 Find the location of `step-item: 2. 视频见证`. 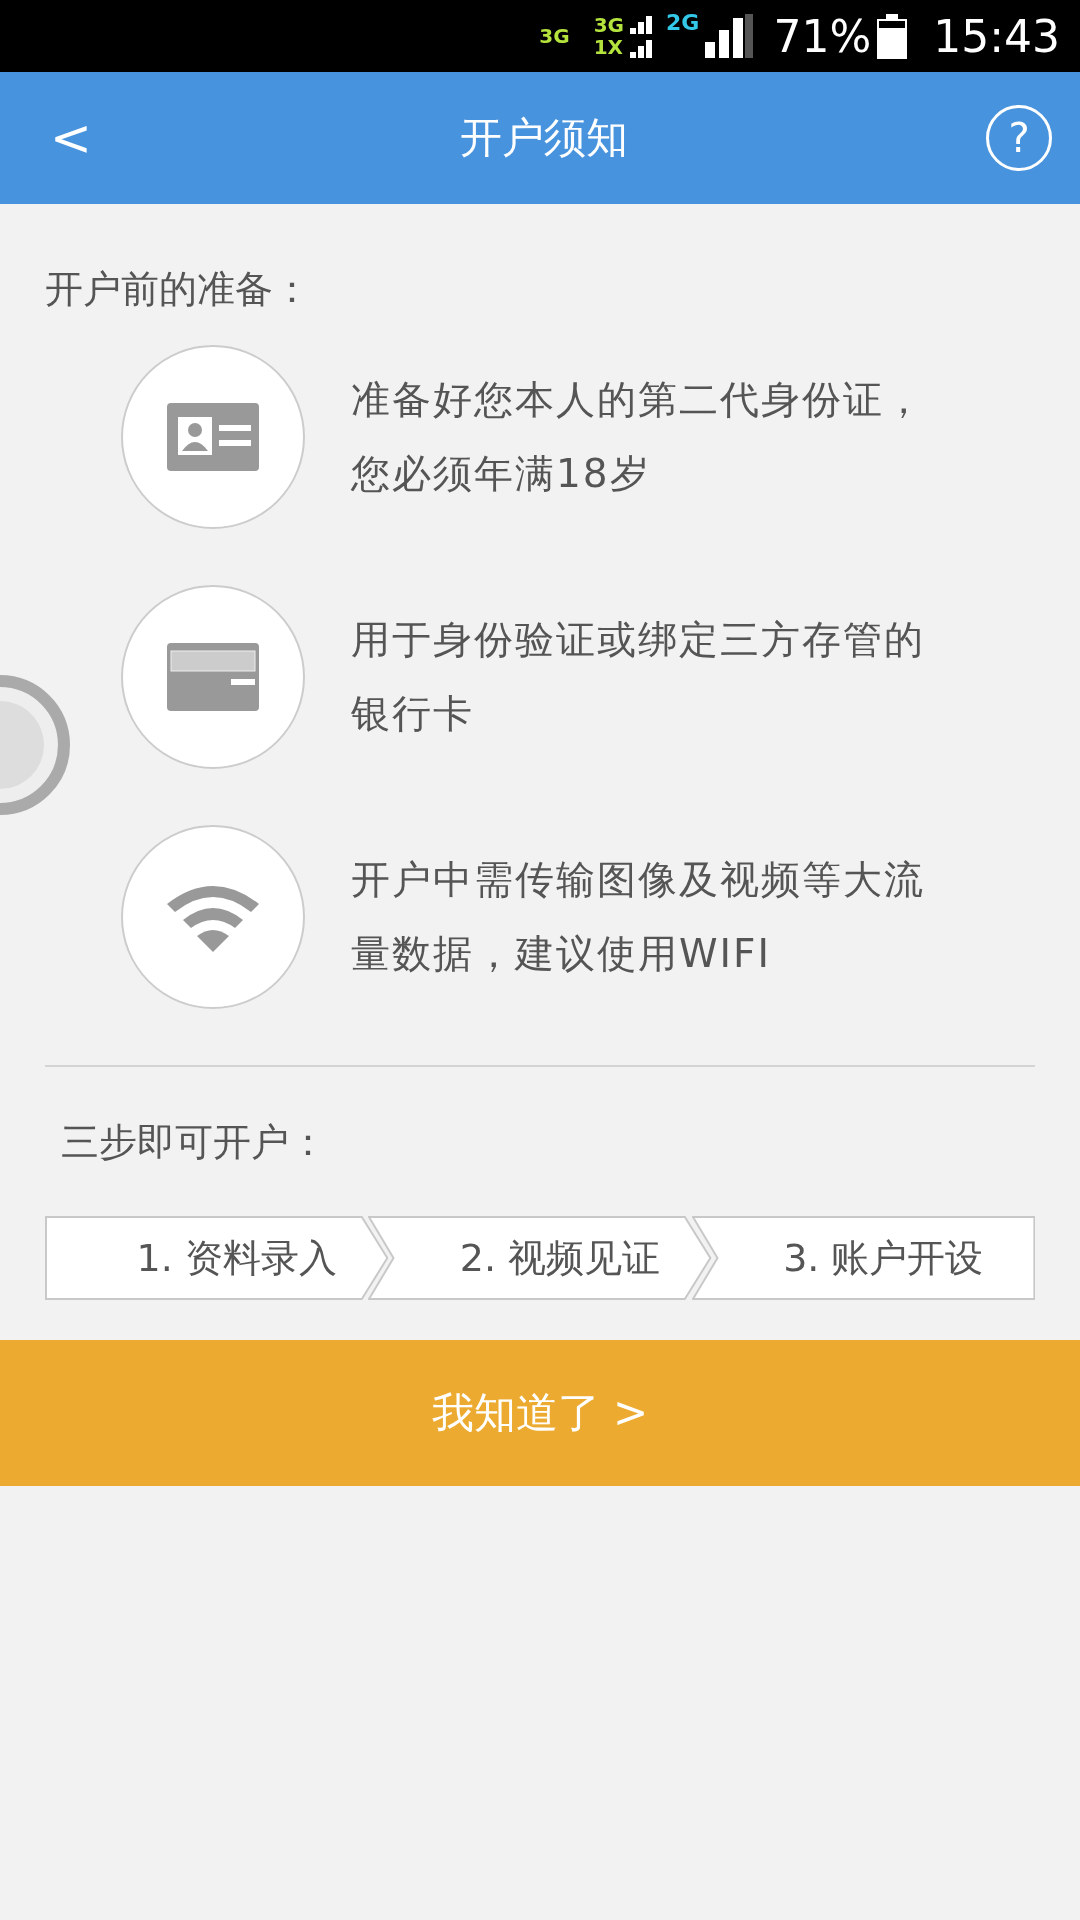

step-item: 2. 视频见证 is located at coordinates (540, 1258).